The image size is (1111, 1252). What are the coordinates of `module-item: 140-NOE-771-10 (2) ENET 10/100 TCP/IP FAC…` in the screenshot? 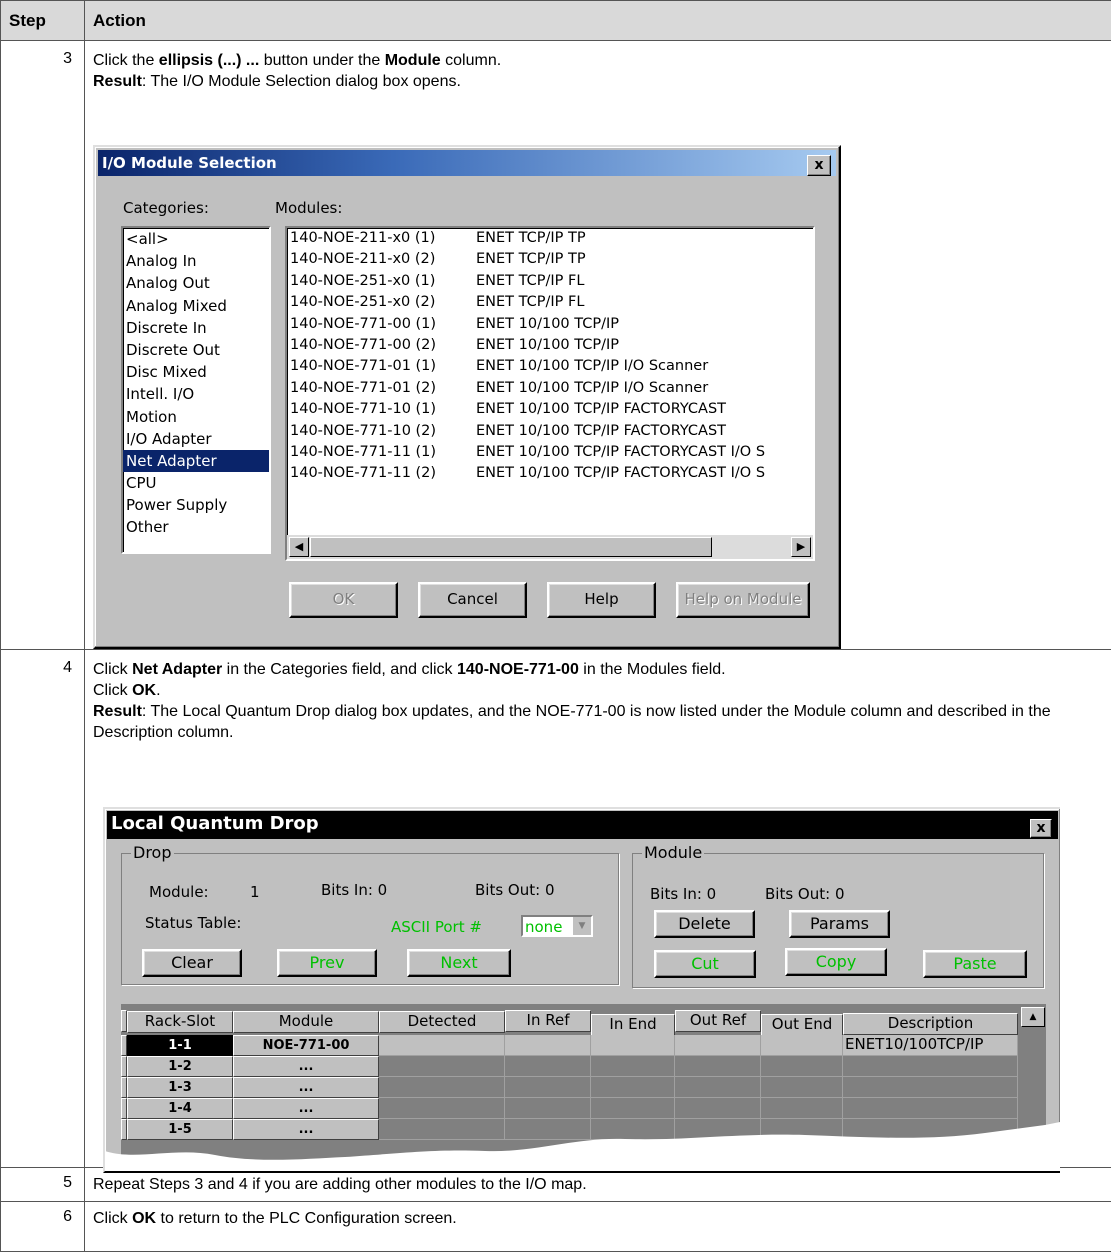 It's located at (550, 431).